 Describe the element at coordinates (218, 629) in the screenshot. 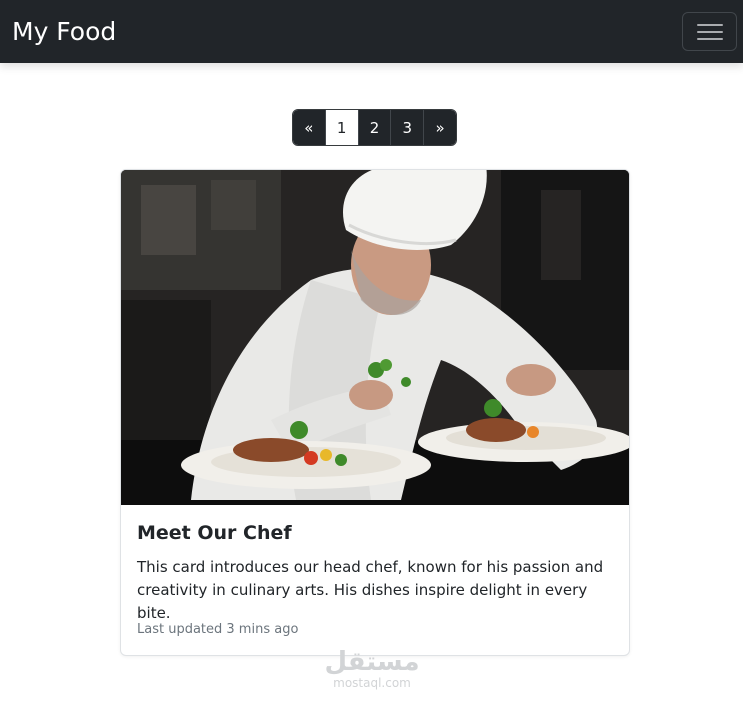

I see `last-updated-text: Last updated 3 mins ago` at that location.